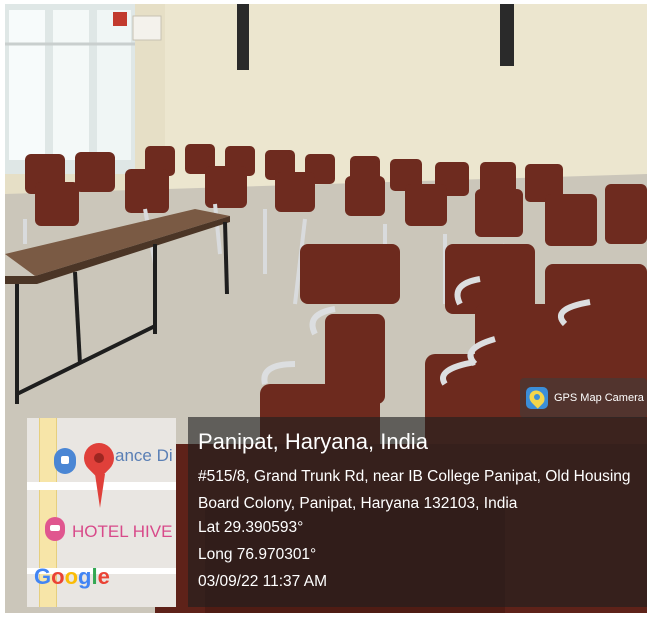 This screenshot has height=617, width=652. Describe the element at coordinates (144, 455) in the screenshot. I see `map-area-label: ance Di` at that location.